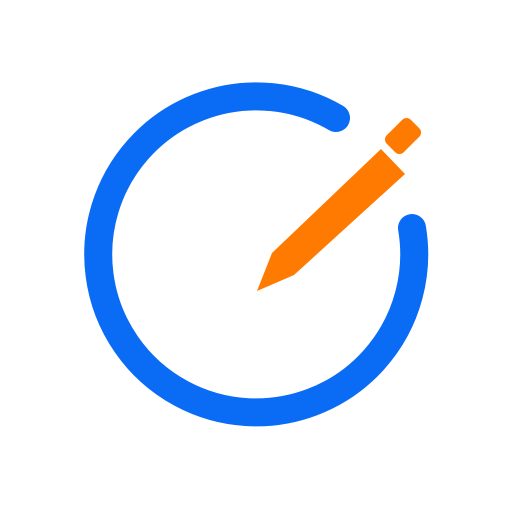  What do you see at coordinates (331, 220) in the screenshot?
I see `pencil-body` at bounding box center [331, 220].